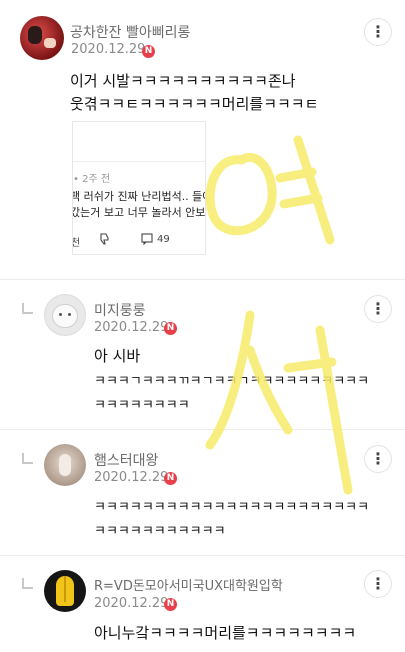 Image resolution: width=405 pixels, height=652 pixels. What do you see at coordinates (92, 179) in the screenshot?
I see `embed-time: • 2주 전` at bounding box center [92, 179].